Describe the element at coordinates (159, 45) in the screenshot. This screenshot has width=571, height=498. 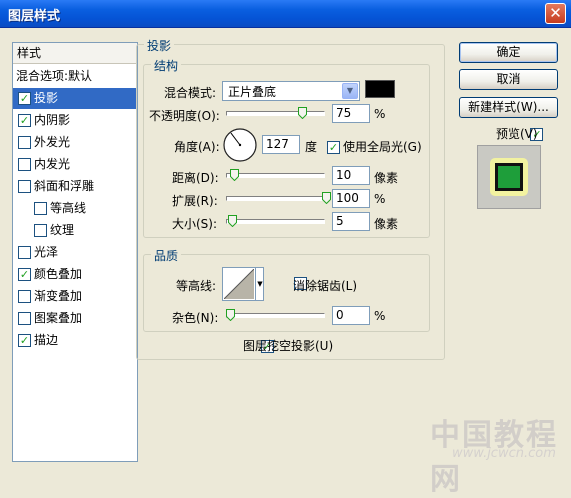
I see `drop-shadow-title: 投影` at that location.